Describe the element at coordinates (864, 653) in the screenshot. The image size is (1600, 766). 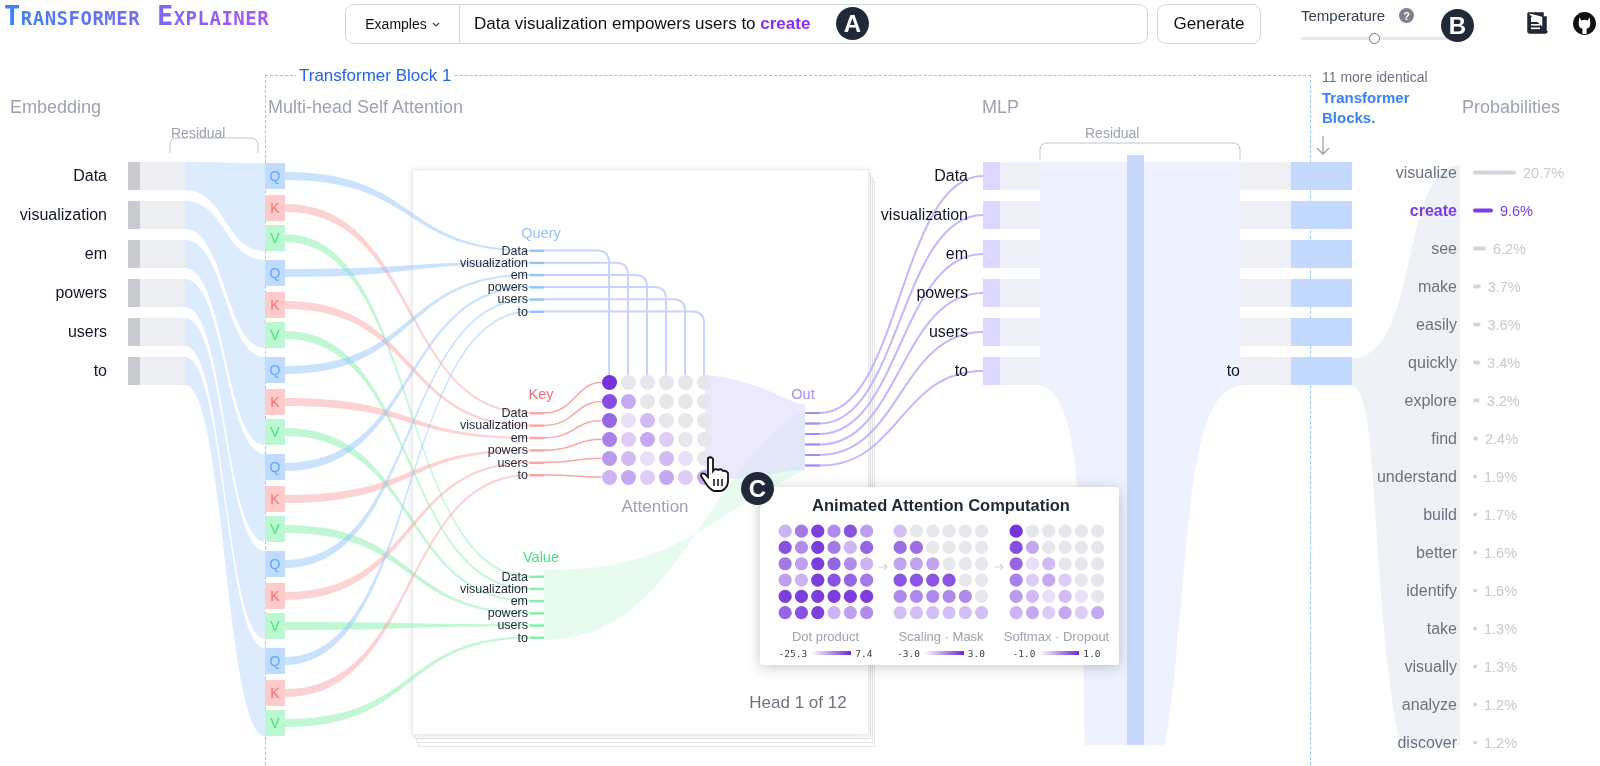
I see `scale-max: 7.4` at that location.